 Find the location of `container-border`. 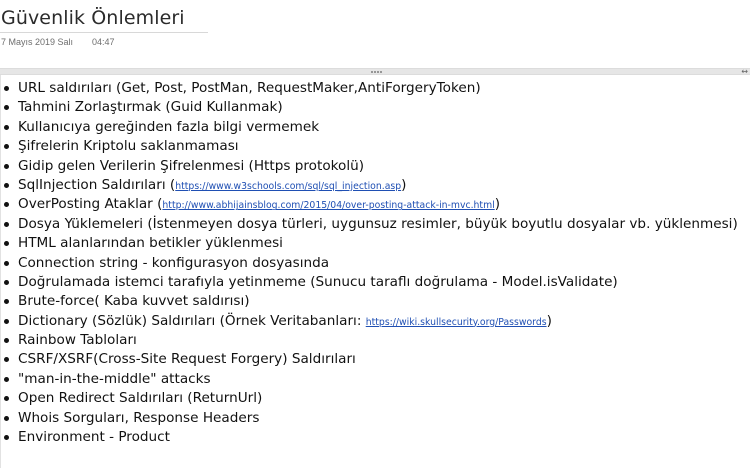

container-border is located at coordinates (0, 271).